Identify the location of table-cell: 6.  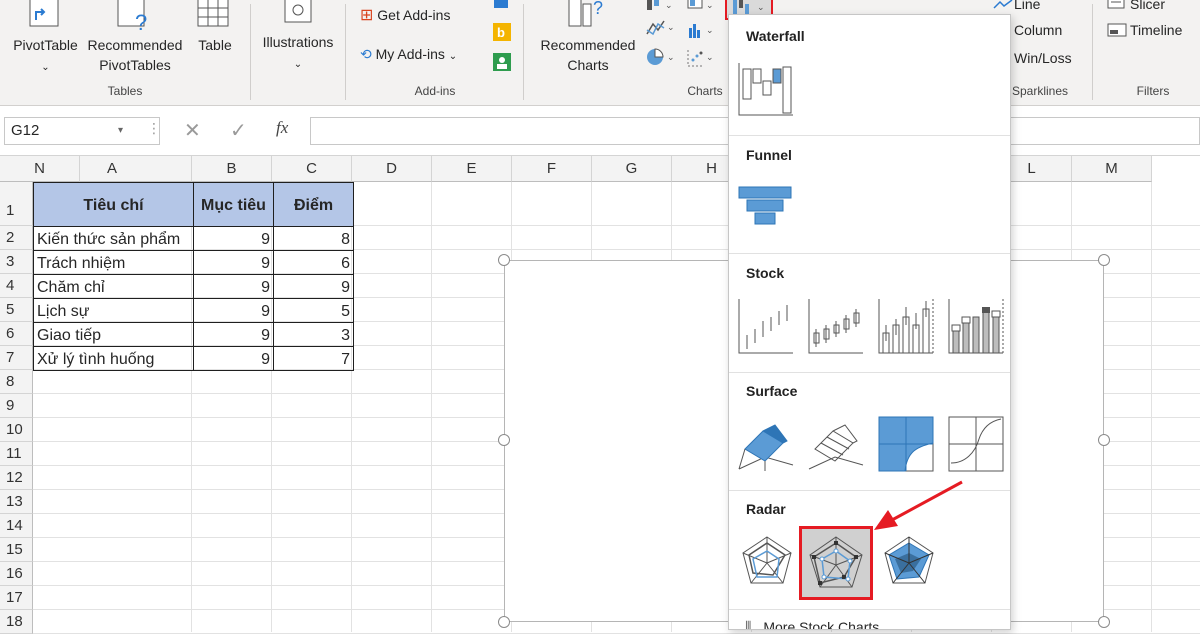
(313, 262).